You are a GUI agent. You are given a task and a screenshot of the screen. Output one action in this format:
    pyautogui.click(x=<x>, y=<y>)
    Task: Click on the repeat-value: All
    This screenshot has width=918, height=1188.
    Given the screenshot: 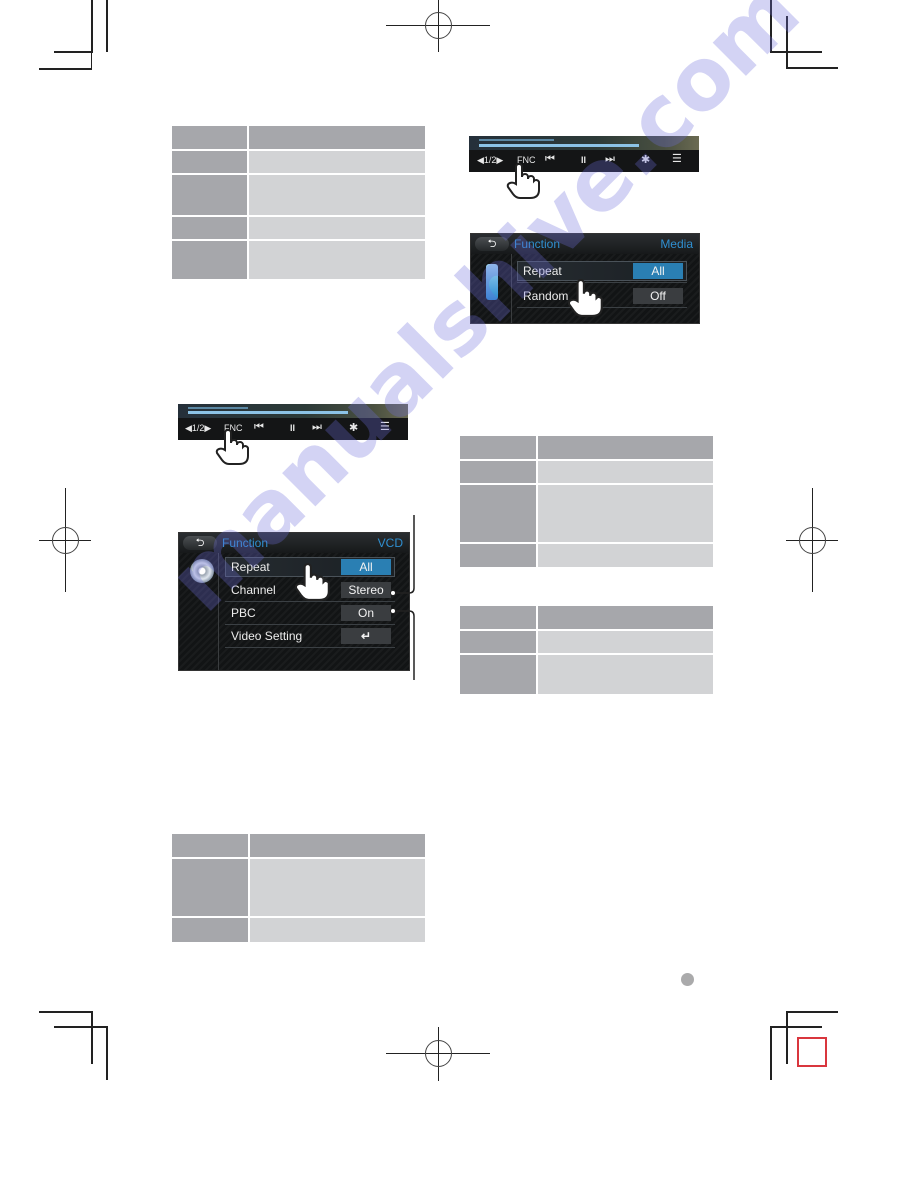 What is the action you would take?
    pyautogui.click(x=658, y=271)
    